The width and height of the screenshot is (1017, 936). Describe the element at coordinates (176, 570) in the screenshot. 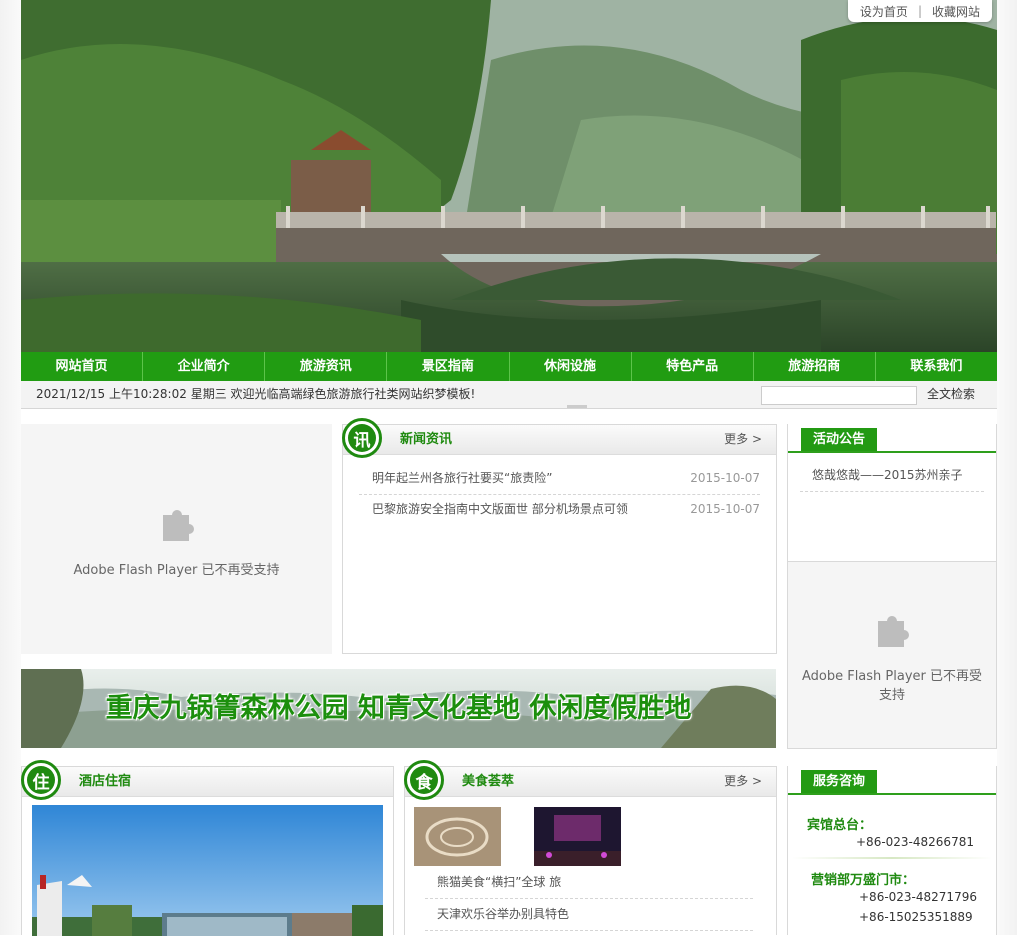

I see `flash-unsupported-text-left: Adobe Flash Player 已不再受支持` at that location.